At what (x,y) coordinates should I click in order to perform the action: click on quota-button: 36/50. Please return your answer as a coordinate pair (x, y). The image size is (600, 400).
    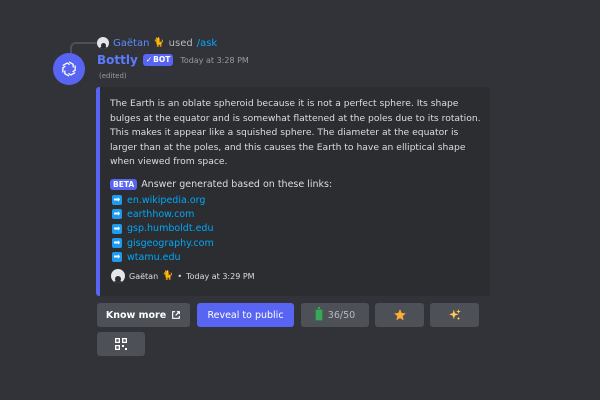
    Looking at the image, I should click on (335, 315).